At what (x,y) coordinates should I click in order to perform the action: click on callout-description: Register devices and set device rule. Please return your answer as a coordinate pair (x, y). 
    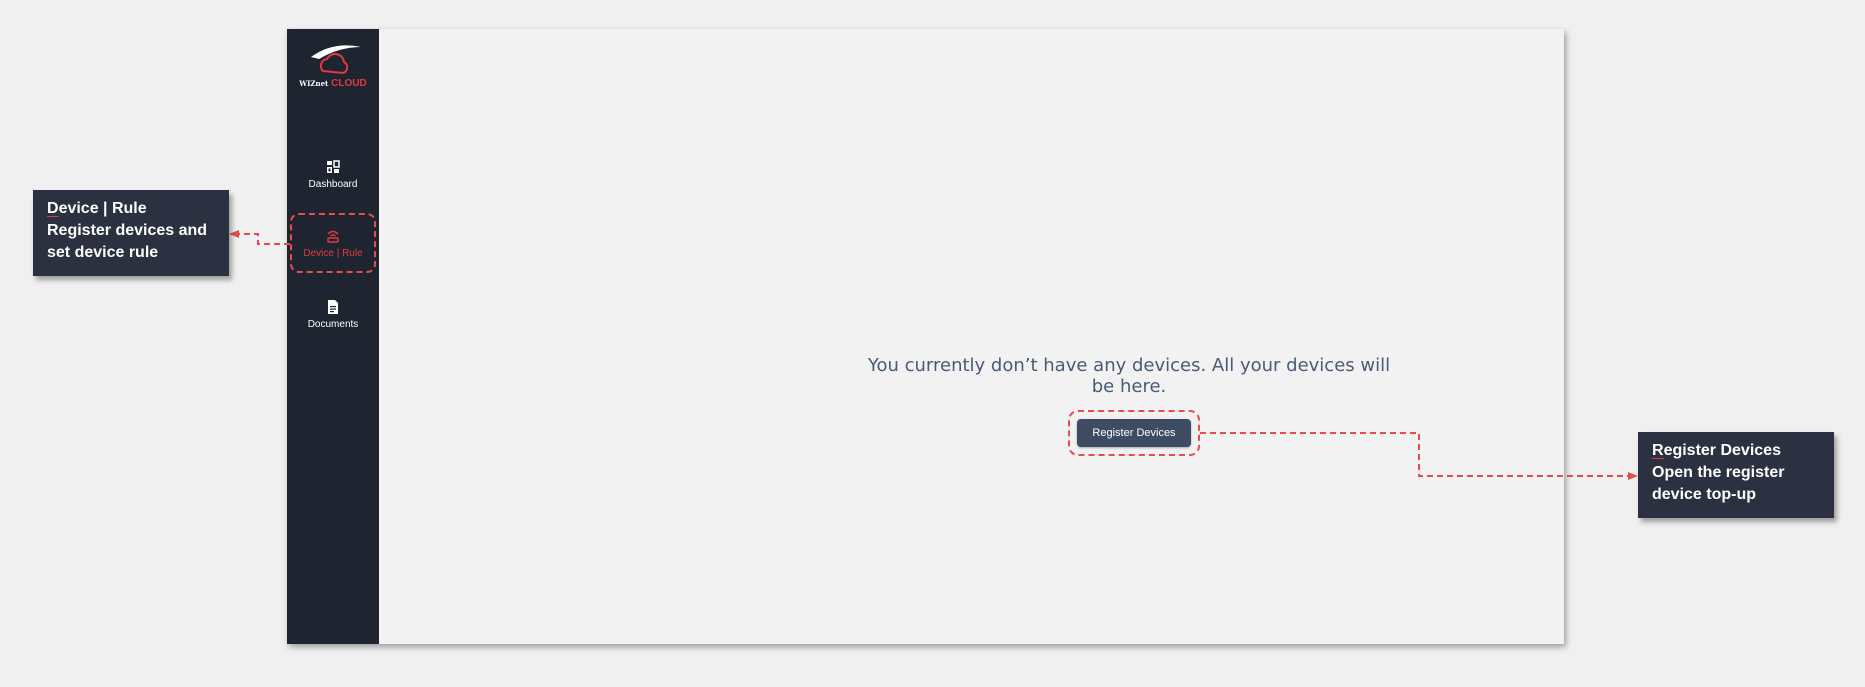
    Looking at the image, I should click on (127, 241).